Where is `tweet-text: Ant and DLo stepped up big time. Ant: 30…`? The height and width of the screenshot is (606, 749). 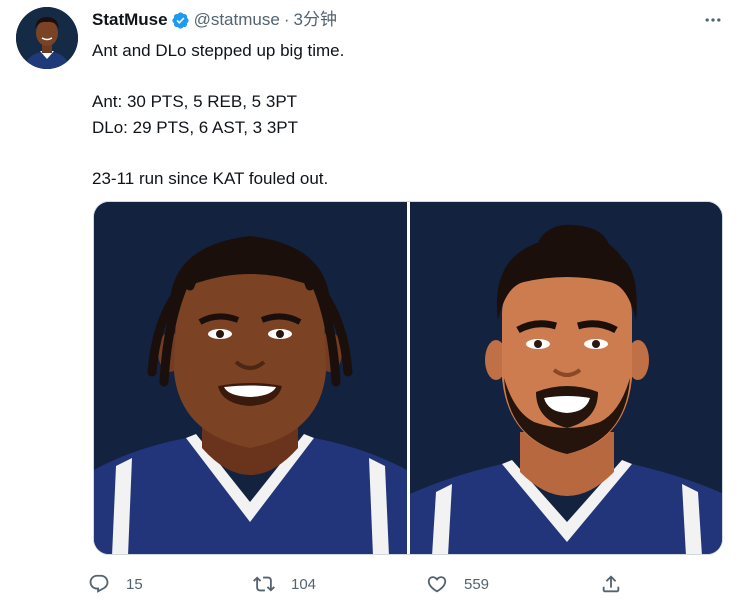 tweet-text: Ant and DLo stepped up big time. Ant: 30… is located at coordinates (218, 114).